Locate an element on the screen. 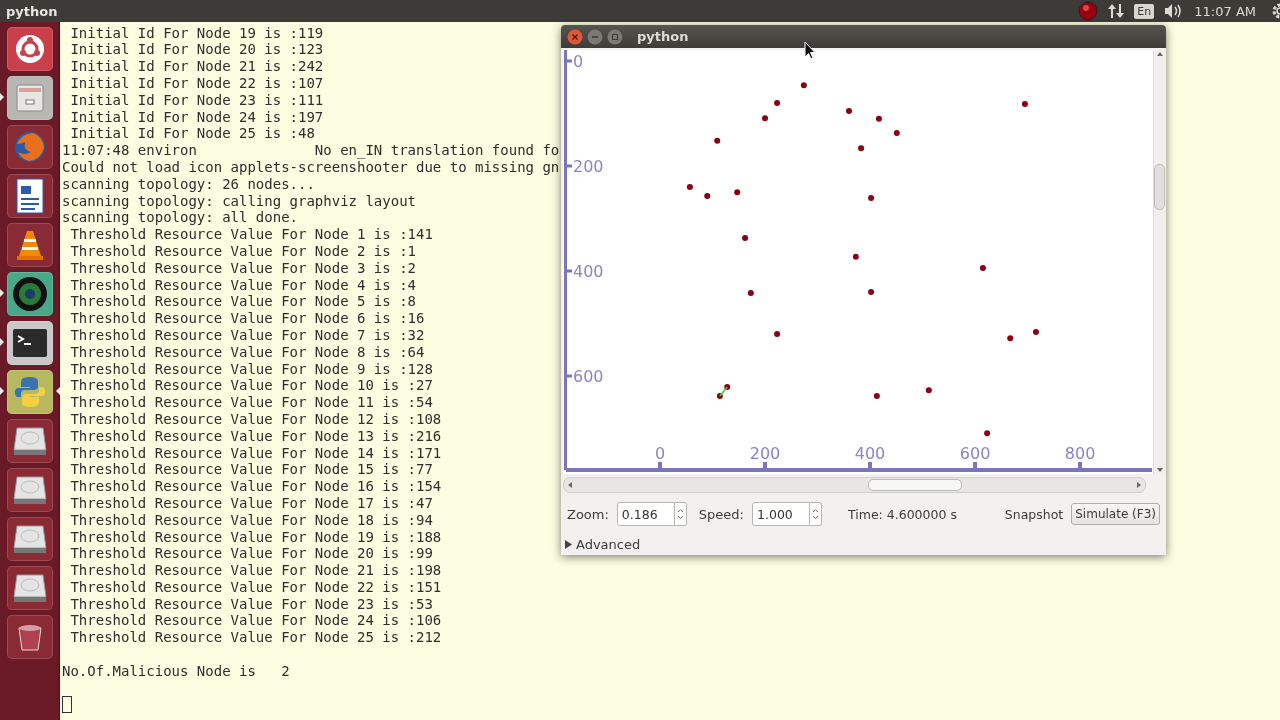 The height and width of the screenshot is (720, 1280). terminal-line: Threshold Resource Value For Node 13 is :216 is located at coordinates (255, 436).